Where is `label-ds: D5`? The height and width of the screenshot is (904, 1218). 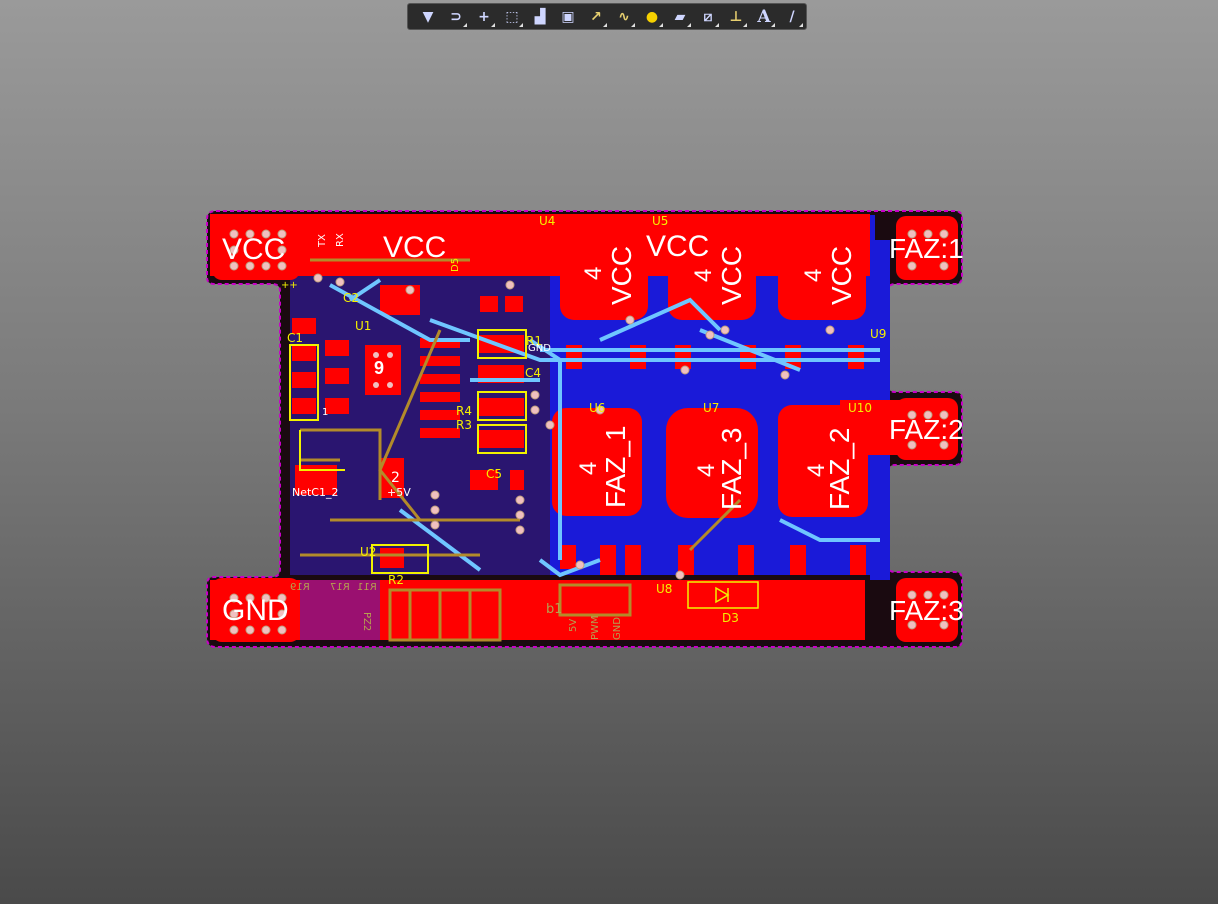
label-ds: D5 is located at coordinates (455, 264).